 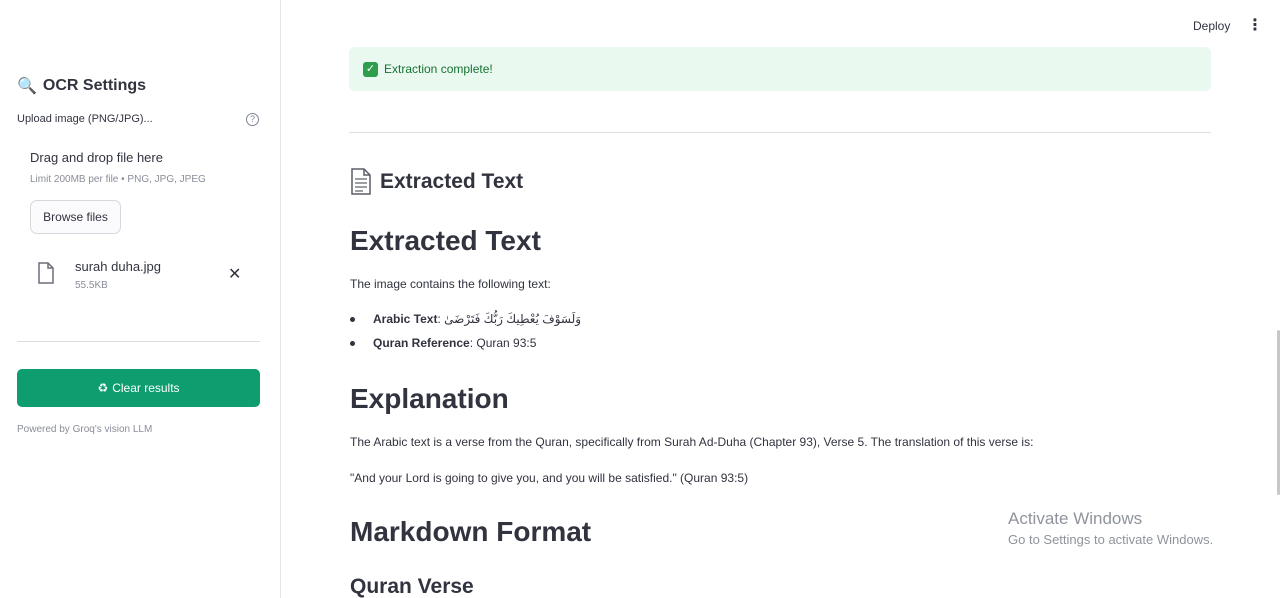 What do you see at coordinates (85, 429) in the screenshot?
I see `powered-by: Powered by Groq's vision LLM` at bounding box center [85, 429].